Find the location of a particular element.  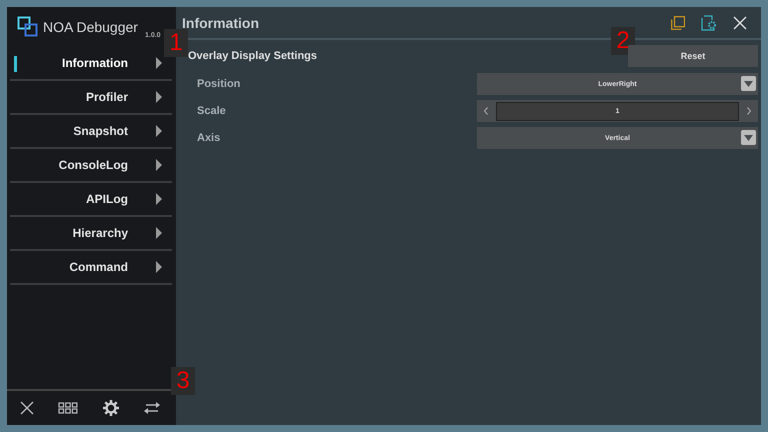

section-title: Overlay Display Settings is located at coordinates (252, 56).